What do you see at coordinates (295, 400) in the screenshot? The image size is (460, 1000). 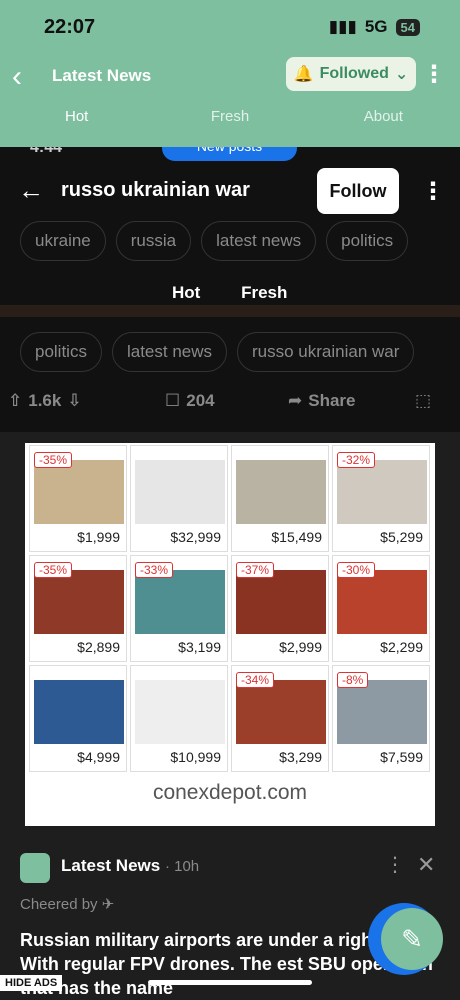 I see `share-icon: ➦` at bounding box center [295, 400].